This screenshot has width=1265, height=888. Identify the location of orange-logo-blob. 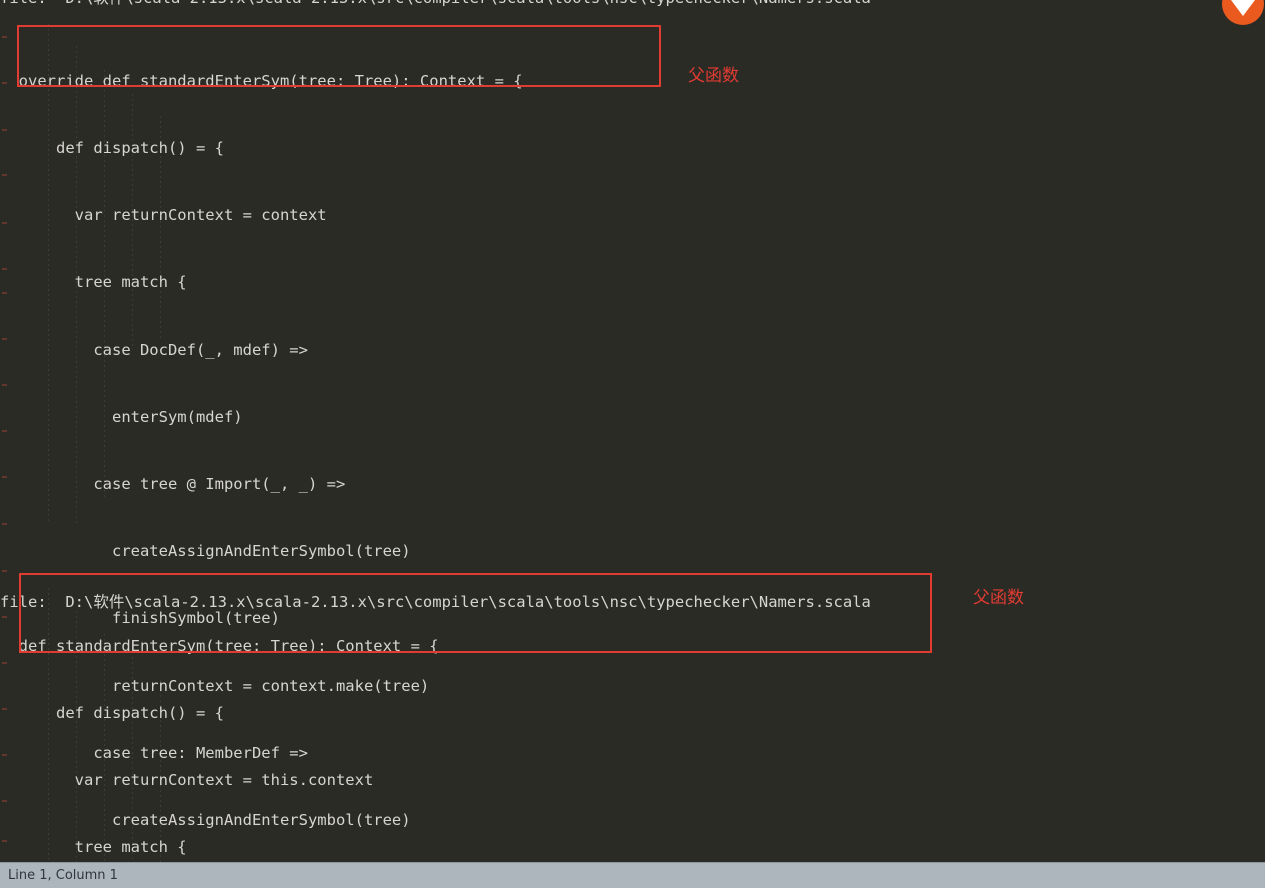
(1243, 12).